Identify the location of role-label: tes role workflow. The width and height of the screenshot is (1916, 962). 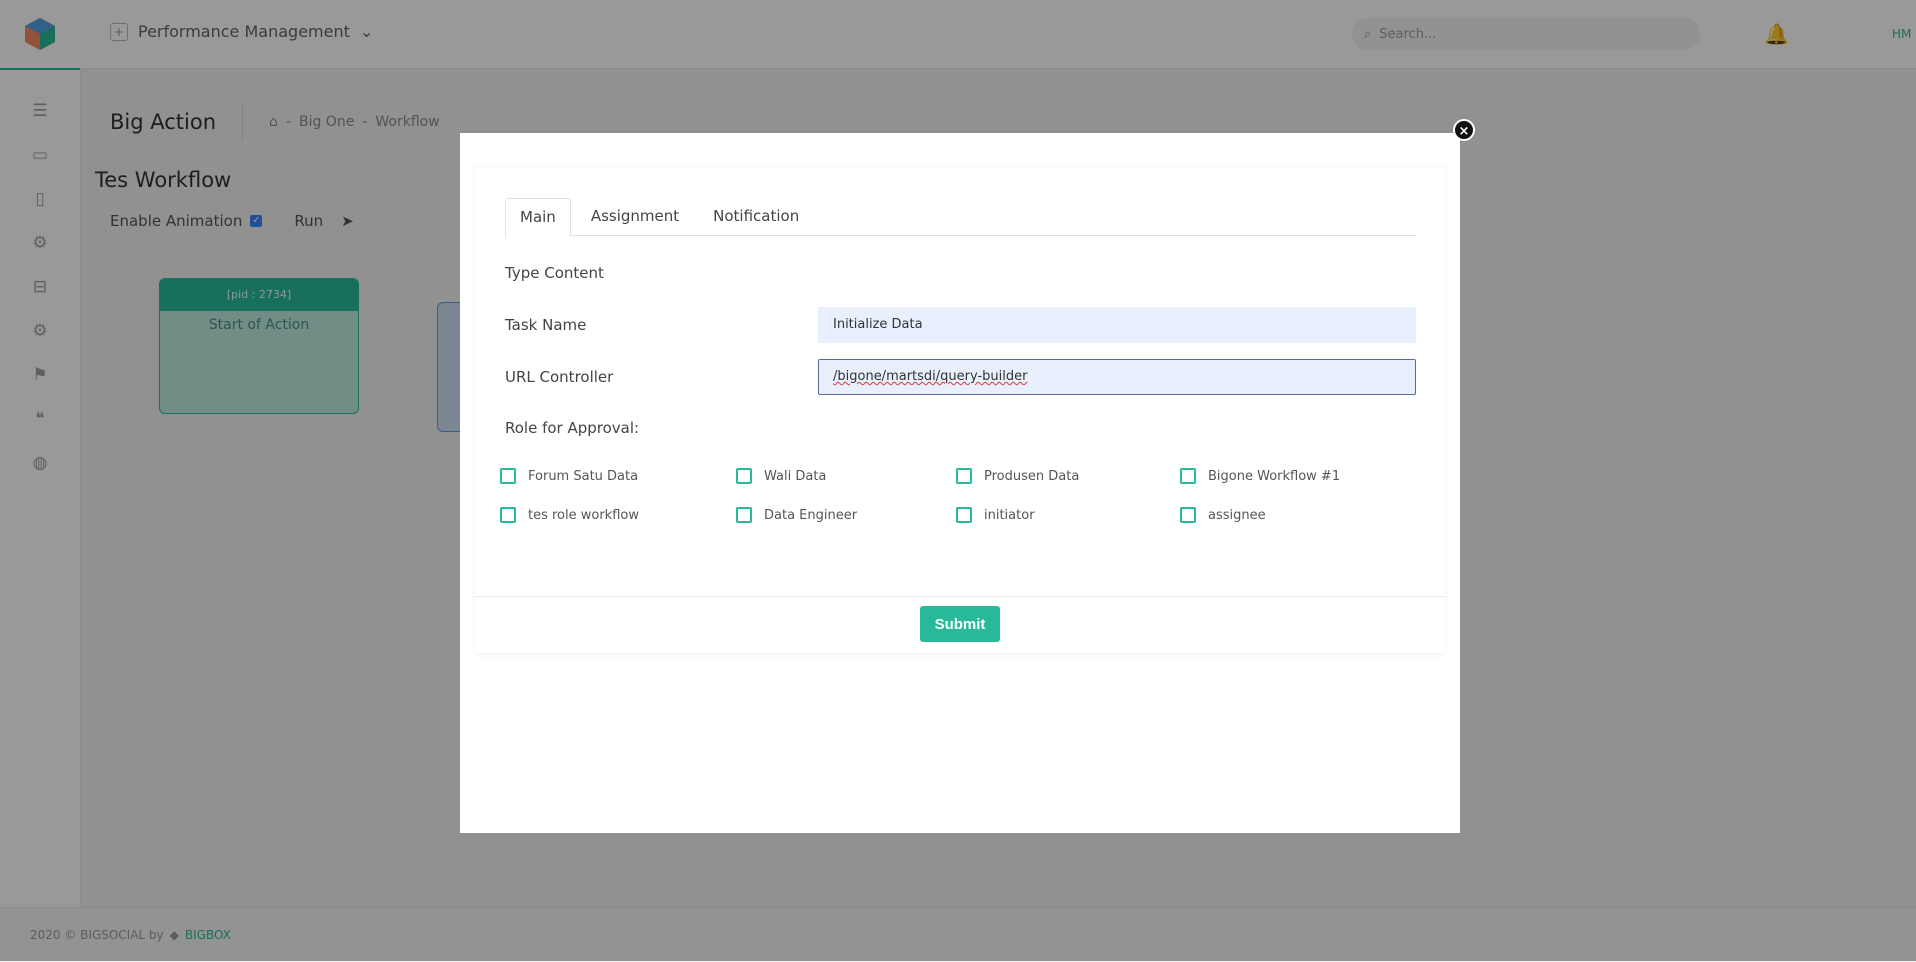
(583, 515).